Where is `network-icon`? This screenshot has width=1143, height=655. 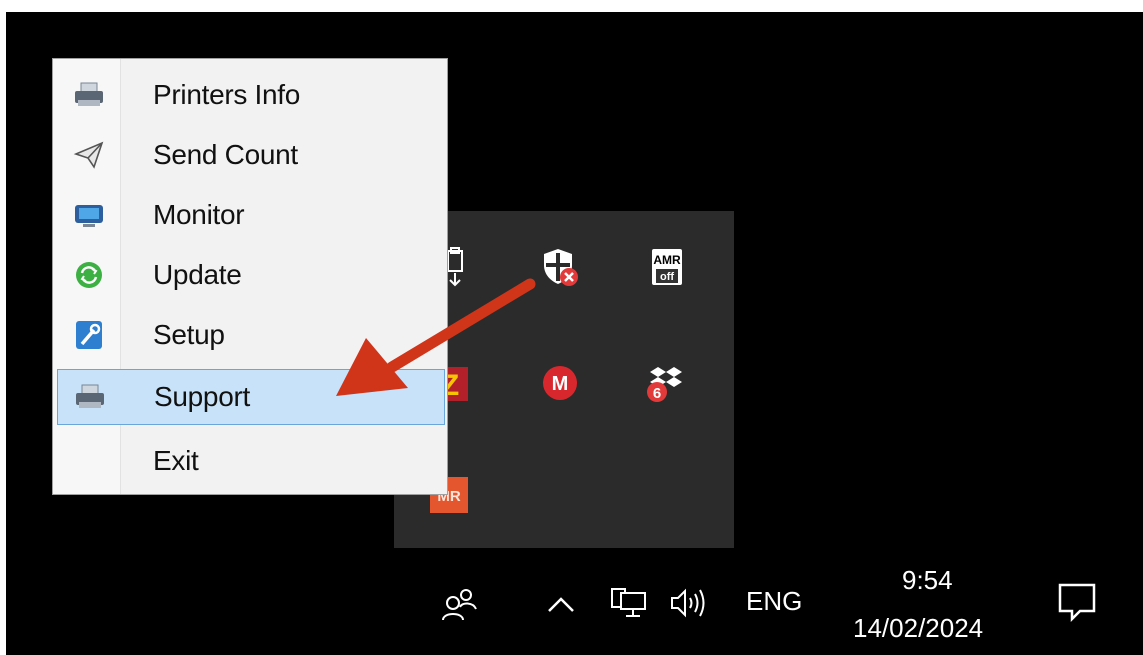
network-icon is located at coordinates (628, 603).